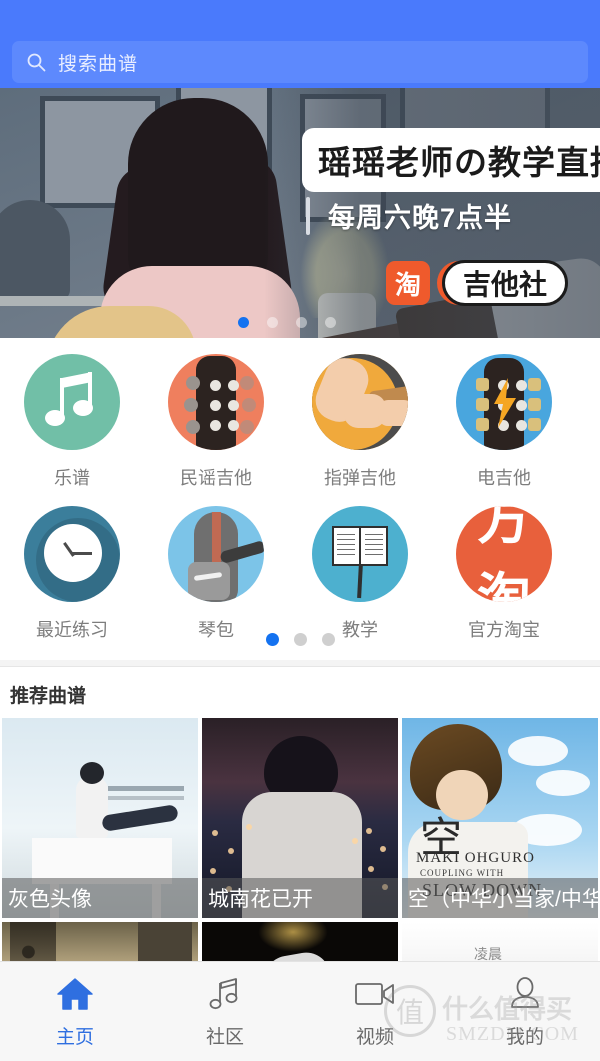  What do you see at coordinates (72, 478) in the screenshot?
I see `category-label: 乐谱` at bounding box center [72, 478].